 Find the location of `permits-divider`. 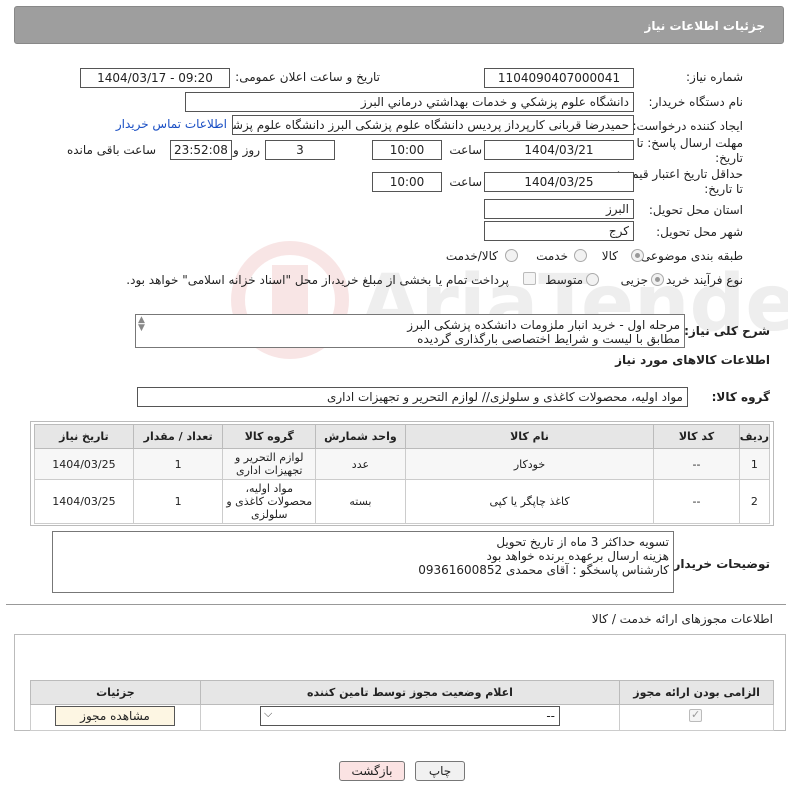

permits-divider is located at coordinates (396, 604).